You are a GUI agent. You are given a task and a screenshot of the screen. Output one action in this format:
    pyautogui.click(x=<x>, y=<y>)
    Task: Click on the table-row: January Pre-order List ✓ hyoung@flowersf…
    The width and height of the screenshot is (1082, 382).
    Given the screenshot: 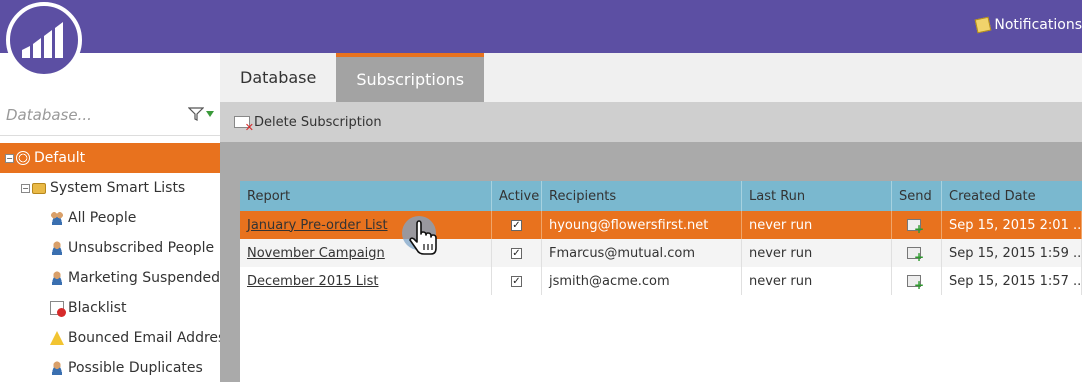 What is the action you would take?
    pyautogui.click(x=661, y=225)
    